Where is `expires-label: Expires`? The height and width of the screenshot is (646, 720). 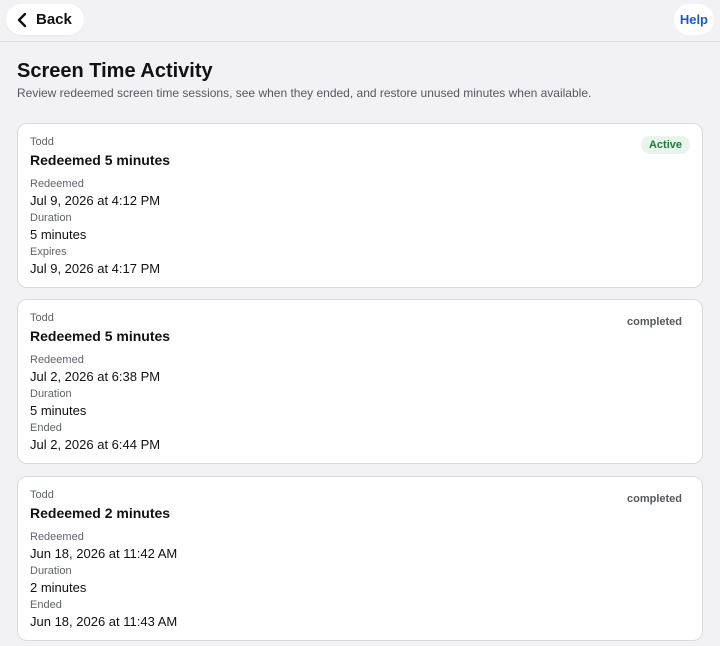
expires-label: Expires is located at coordinates (48, 252).